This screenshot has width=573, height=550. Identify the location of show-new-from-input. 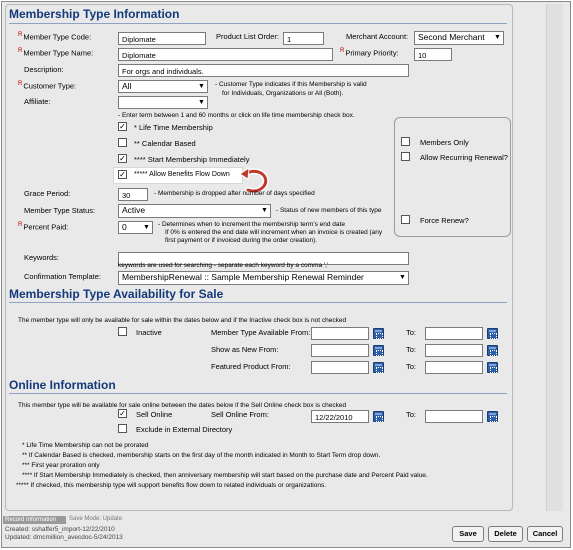
(340, 350).